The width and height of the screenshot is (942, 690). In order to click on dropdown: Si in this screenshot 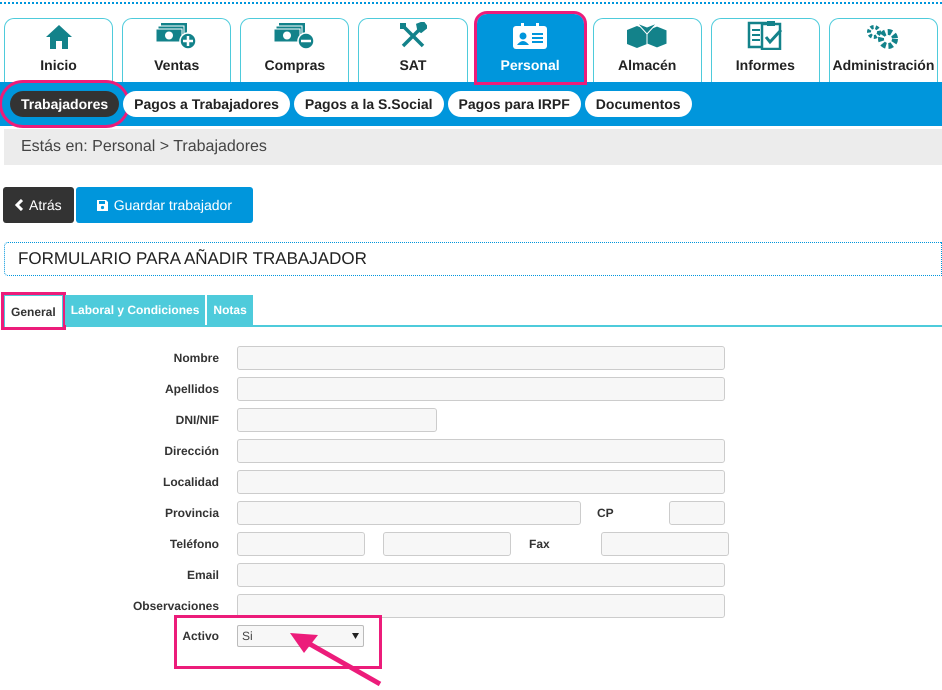, I will do `click(300, 636)`.